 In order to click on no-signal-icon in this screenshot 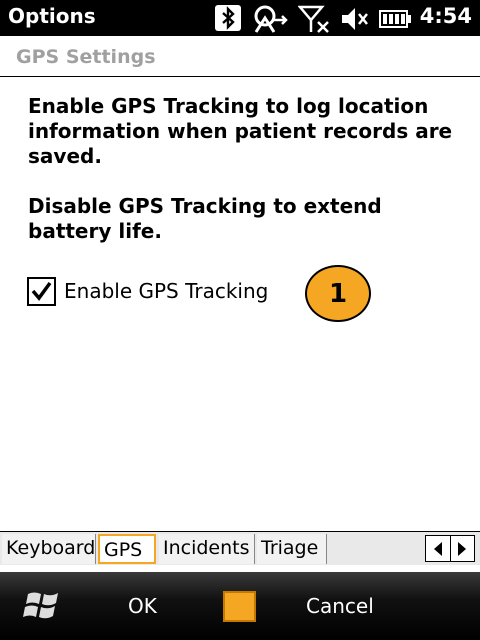, I will do `click(315, 19)`.